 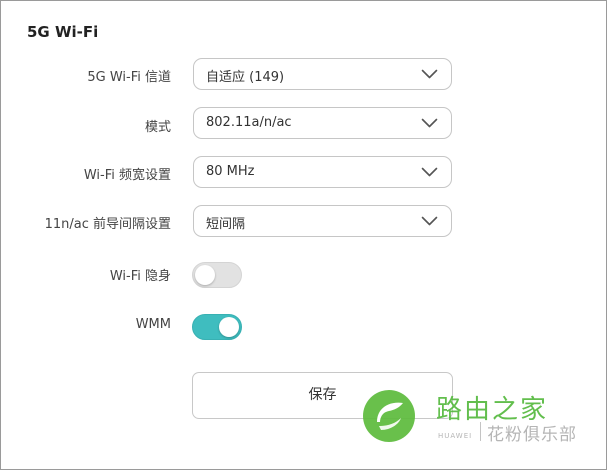 I want to click on bandwidth-label: Wi-Fi 频宽设置, so click(x=127, y=175).